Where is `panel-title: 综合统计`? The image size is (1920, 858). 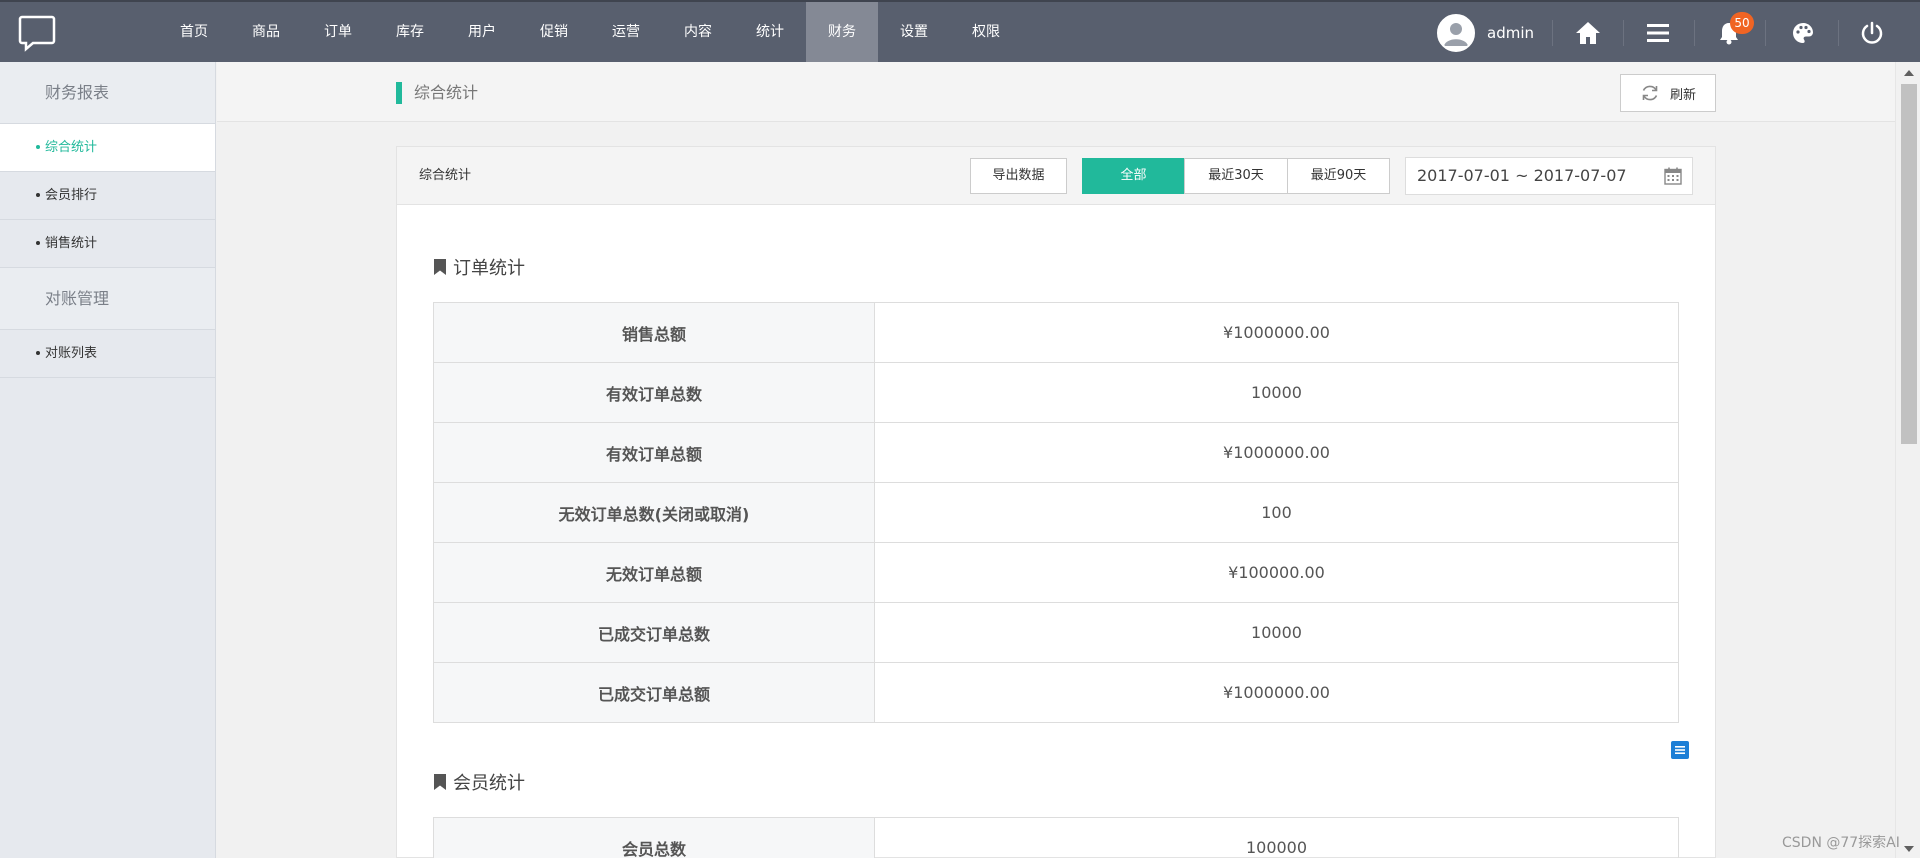
panel-title: 综合统计 is located at coordinates (445, 175).